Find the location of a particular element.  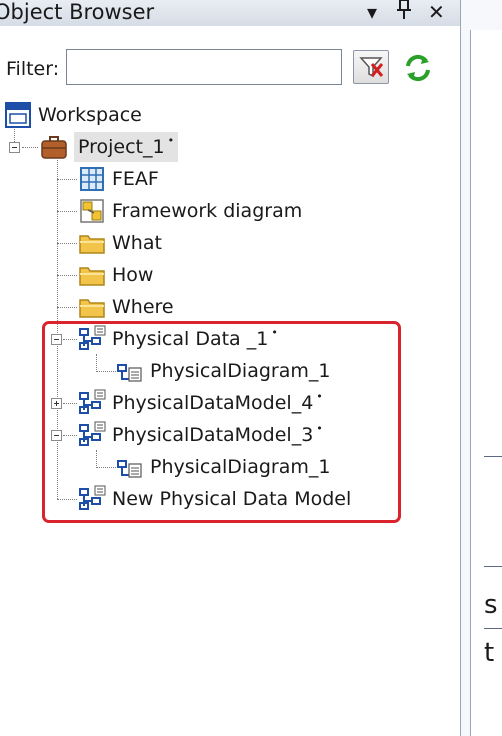

tree-item-what: What is located at coordinates (120, 243).